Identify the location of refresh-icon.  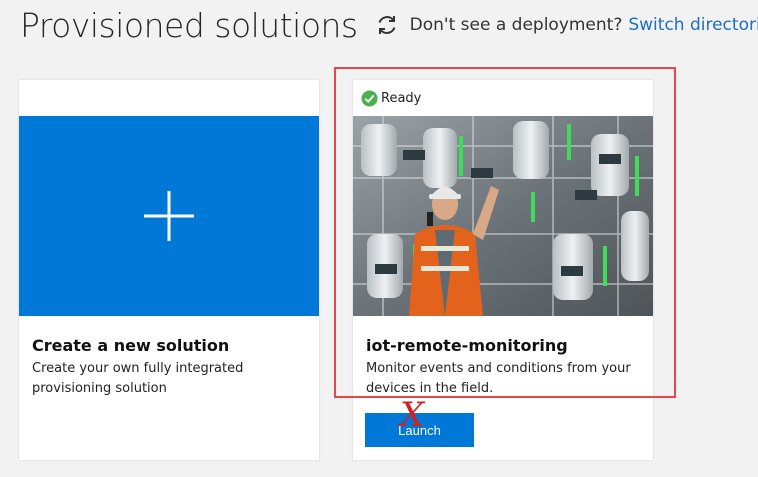
(387, 25).